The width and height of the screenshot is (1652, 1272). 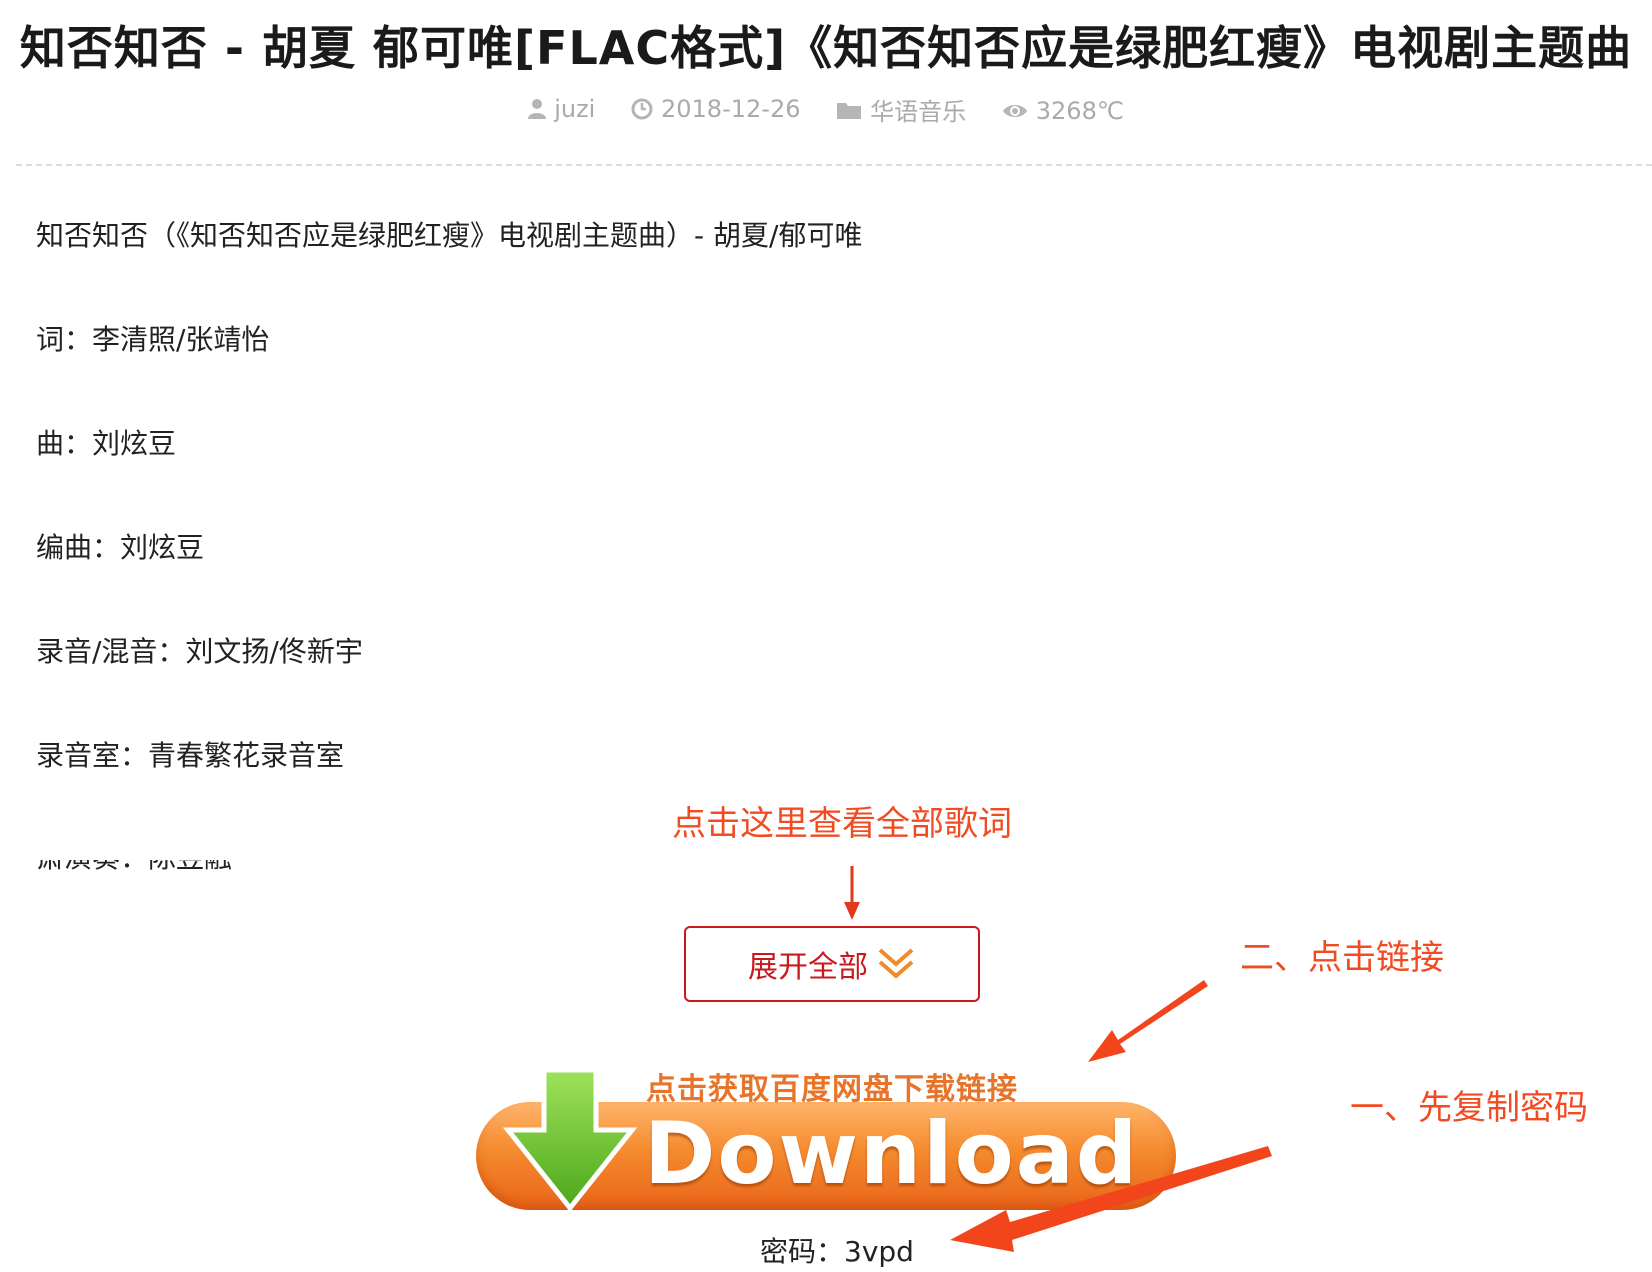 What do you see at coordinates (1469, 1108) in the screenshot?
I see `step-one-hint: 一、先复制密码` at bounding box center [1469, 1108].